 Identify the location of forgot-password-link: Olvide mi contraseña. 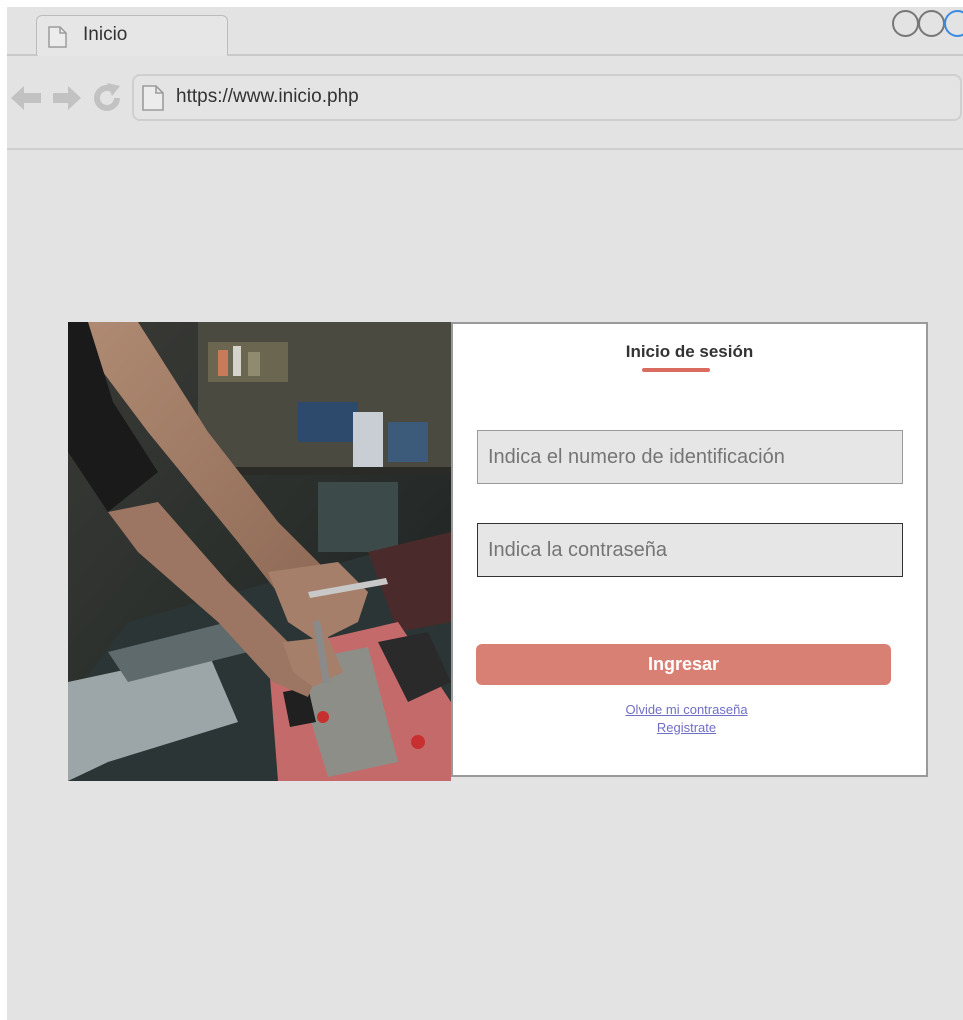
(686, 709).